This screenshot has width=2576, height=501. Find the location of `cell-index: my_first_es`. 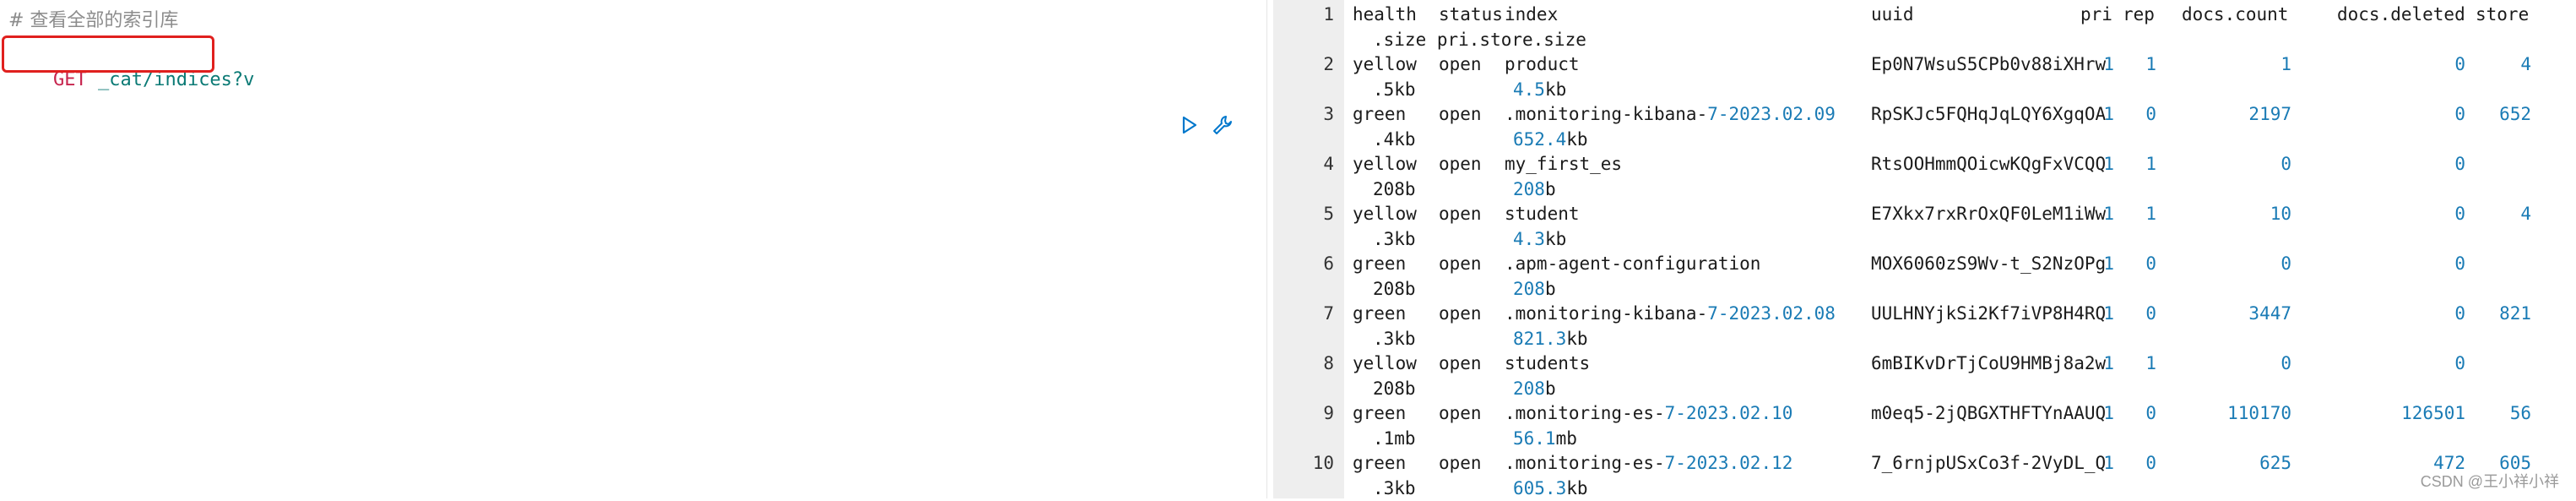

cell-index: my_first_es is located at coordinates (1563, 164).